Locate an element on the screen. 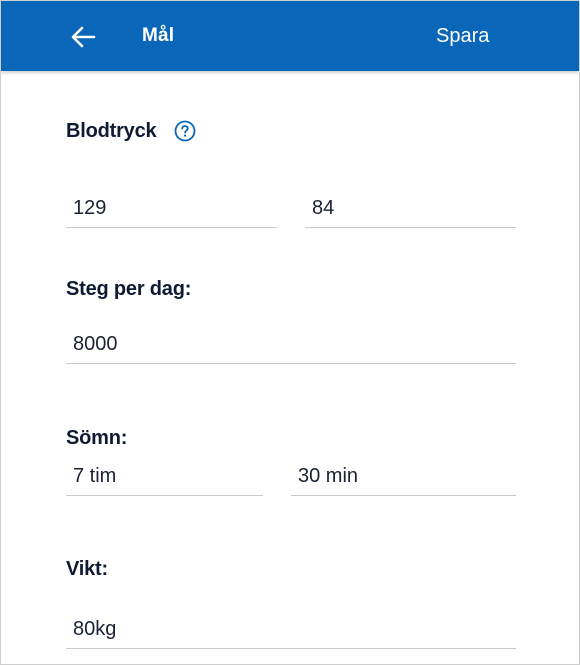 The width and height of the screenshot is (580, 665). diastolic-input is located at coordinates (414, 208).